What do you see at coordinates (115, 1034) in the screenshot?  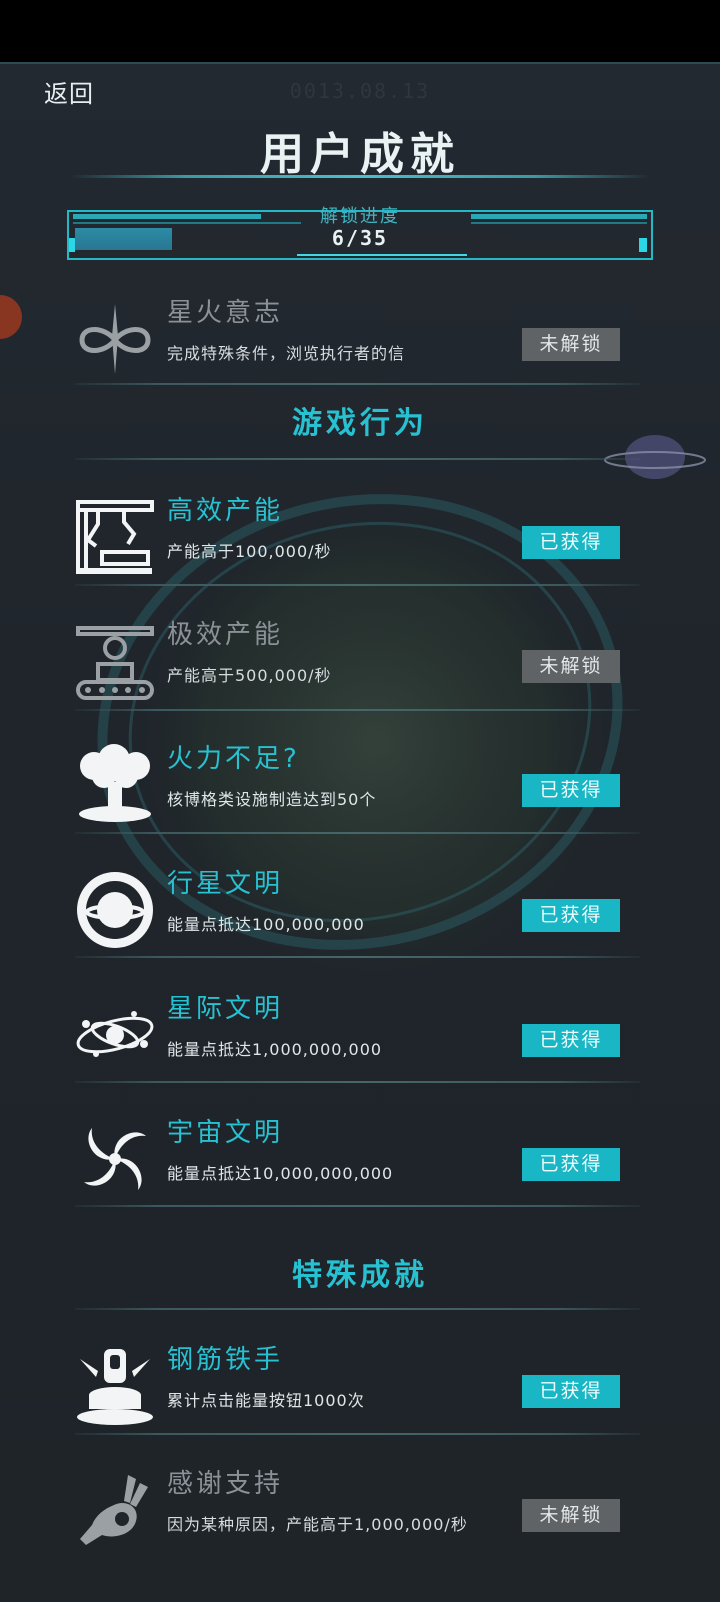 I see `solar-system-icon` at bounding box center [115, 1034].